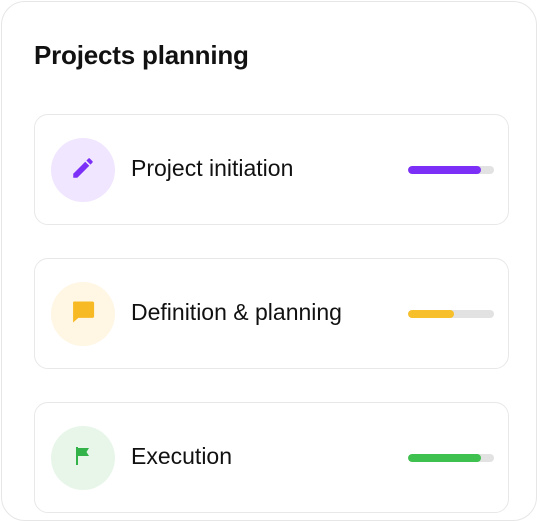 The image size is (540, 521). I want to click on pencil-icon, so click(83, 170).